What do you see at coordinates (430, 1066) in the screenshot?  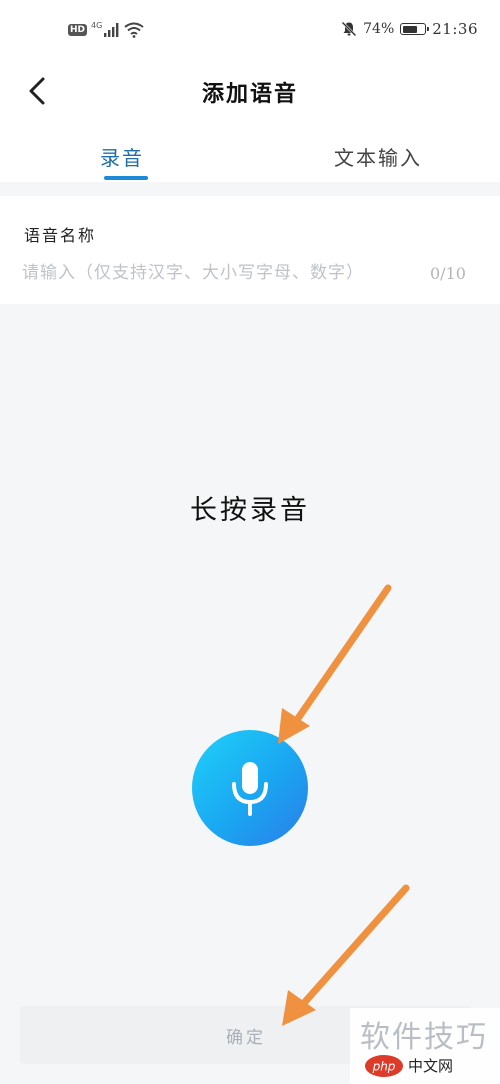 I see `svg-text: 中文网` at bounding box center [430, 1066].